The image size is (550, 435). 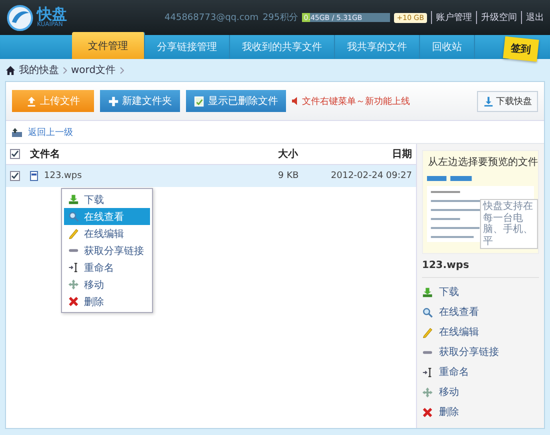 I want to click on menu-item: 重命名, so click(x=107, y=267).